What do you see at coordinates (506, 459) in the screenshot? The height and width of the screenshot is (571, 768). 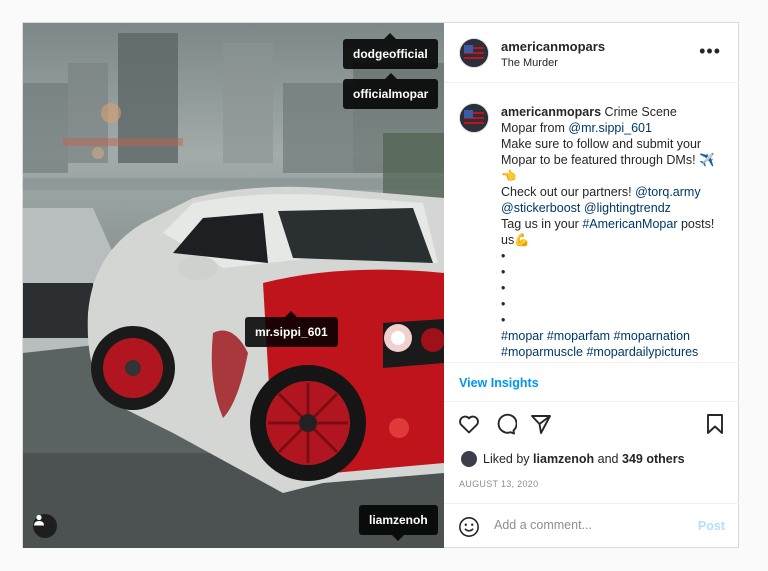 I see `liked-by-label: Liked by` at bounding box center [506, 459].